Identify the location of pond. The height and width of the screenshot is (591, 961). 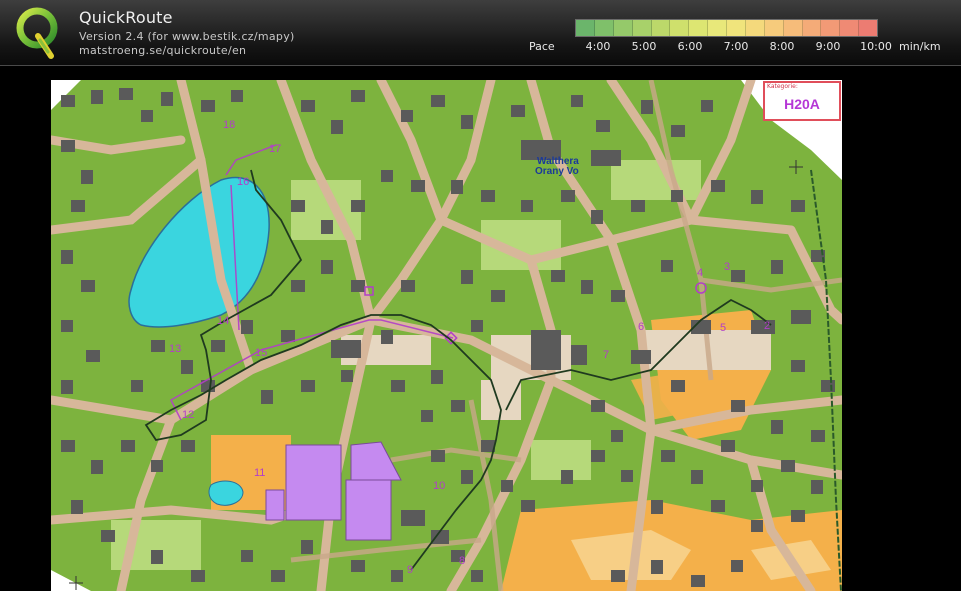
(226, 493).